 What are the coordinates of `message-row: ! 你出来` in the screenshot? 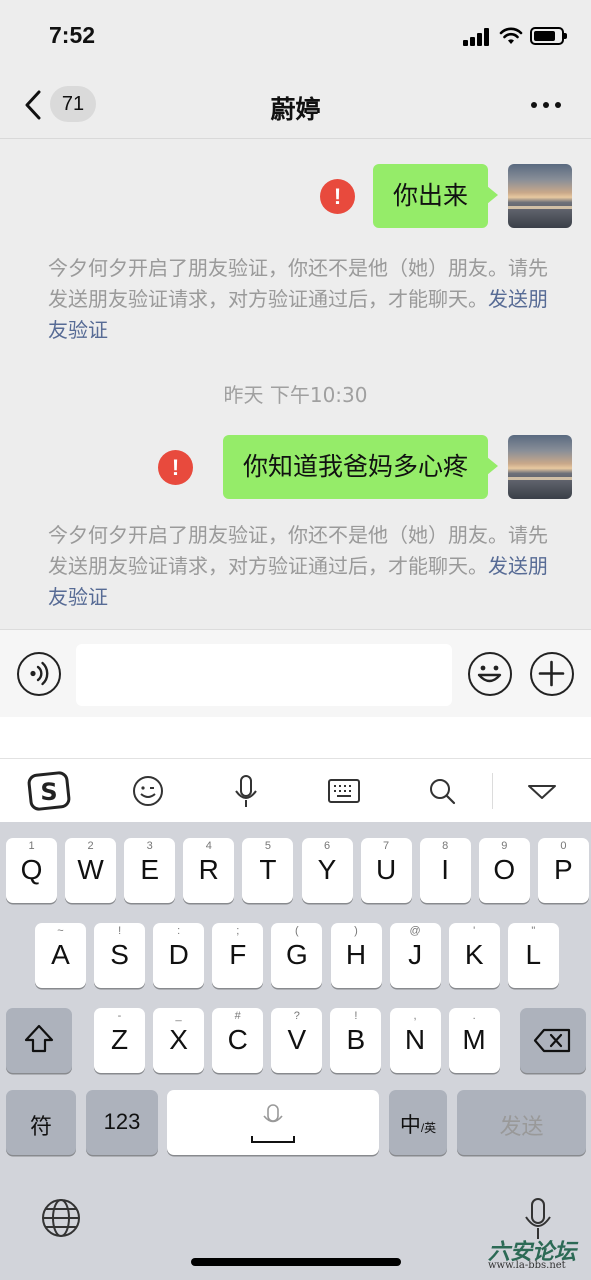 It's located at (442, 196).